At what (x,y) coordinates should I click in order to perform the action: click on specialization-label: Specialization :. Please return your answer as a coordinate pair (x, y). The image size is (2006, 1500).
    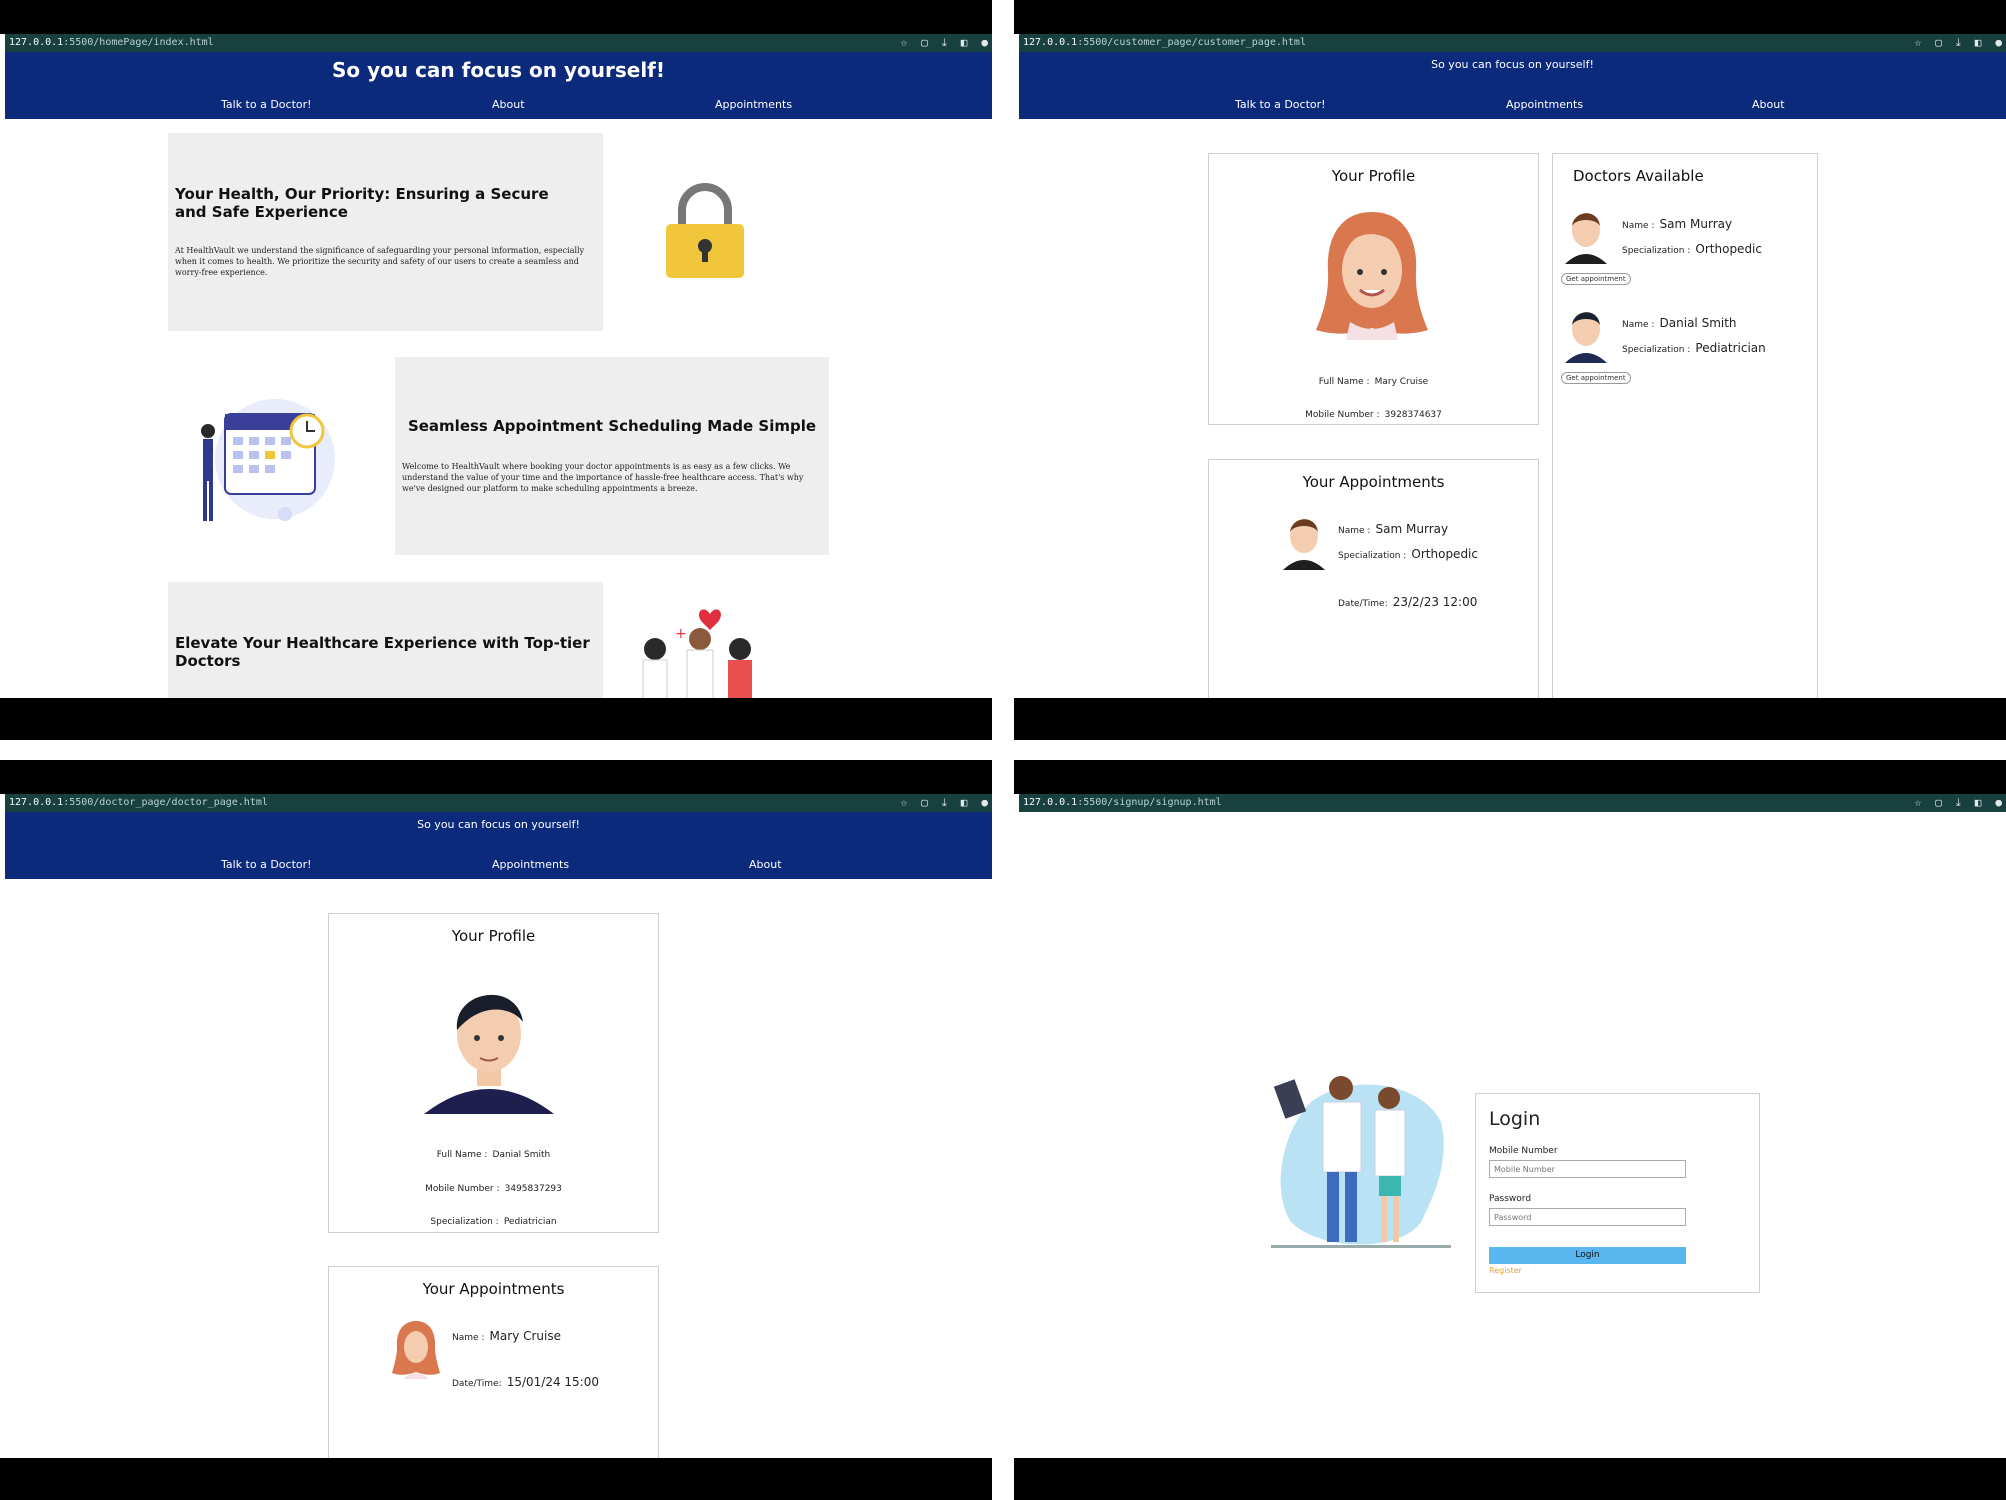
    Looking at the image, I should click on (464, 1222).